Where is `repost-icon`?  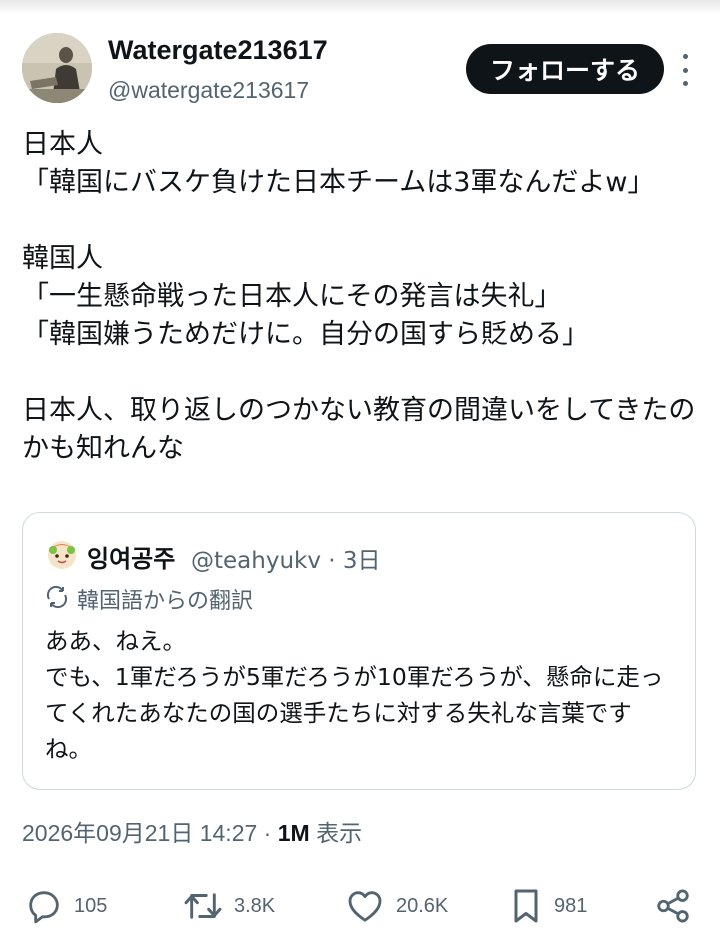
repost-icon is located at coordinates (203, 906).